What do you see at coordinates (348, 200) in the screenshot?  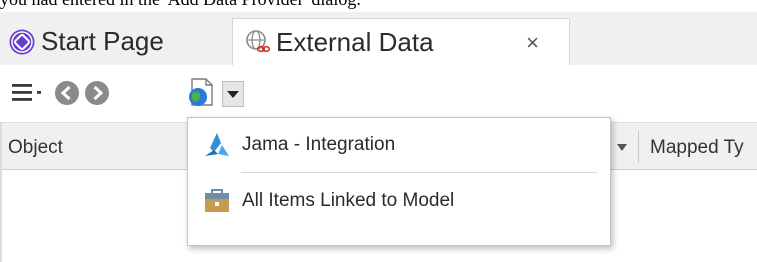 I see `menu-item-label: All Items Linked to Model` at bounding box center [348, 200].